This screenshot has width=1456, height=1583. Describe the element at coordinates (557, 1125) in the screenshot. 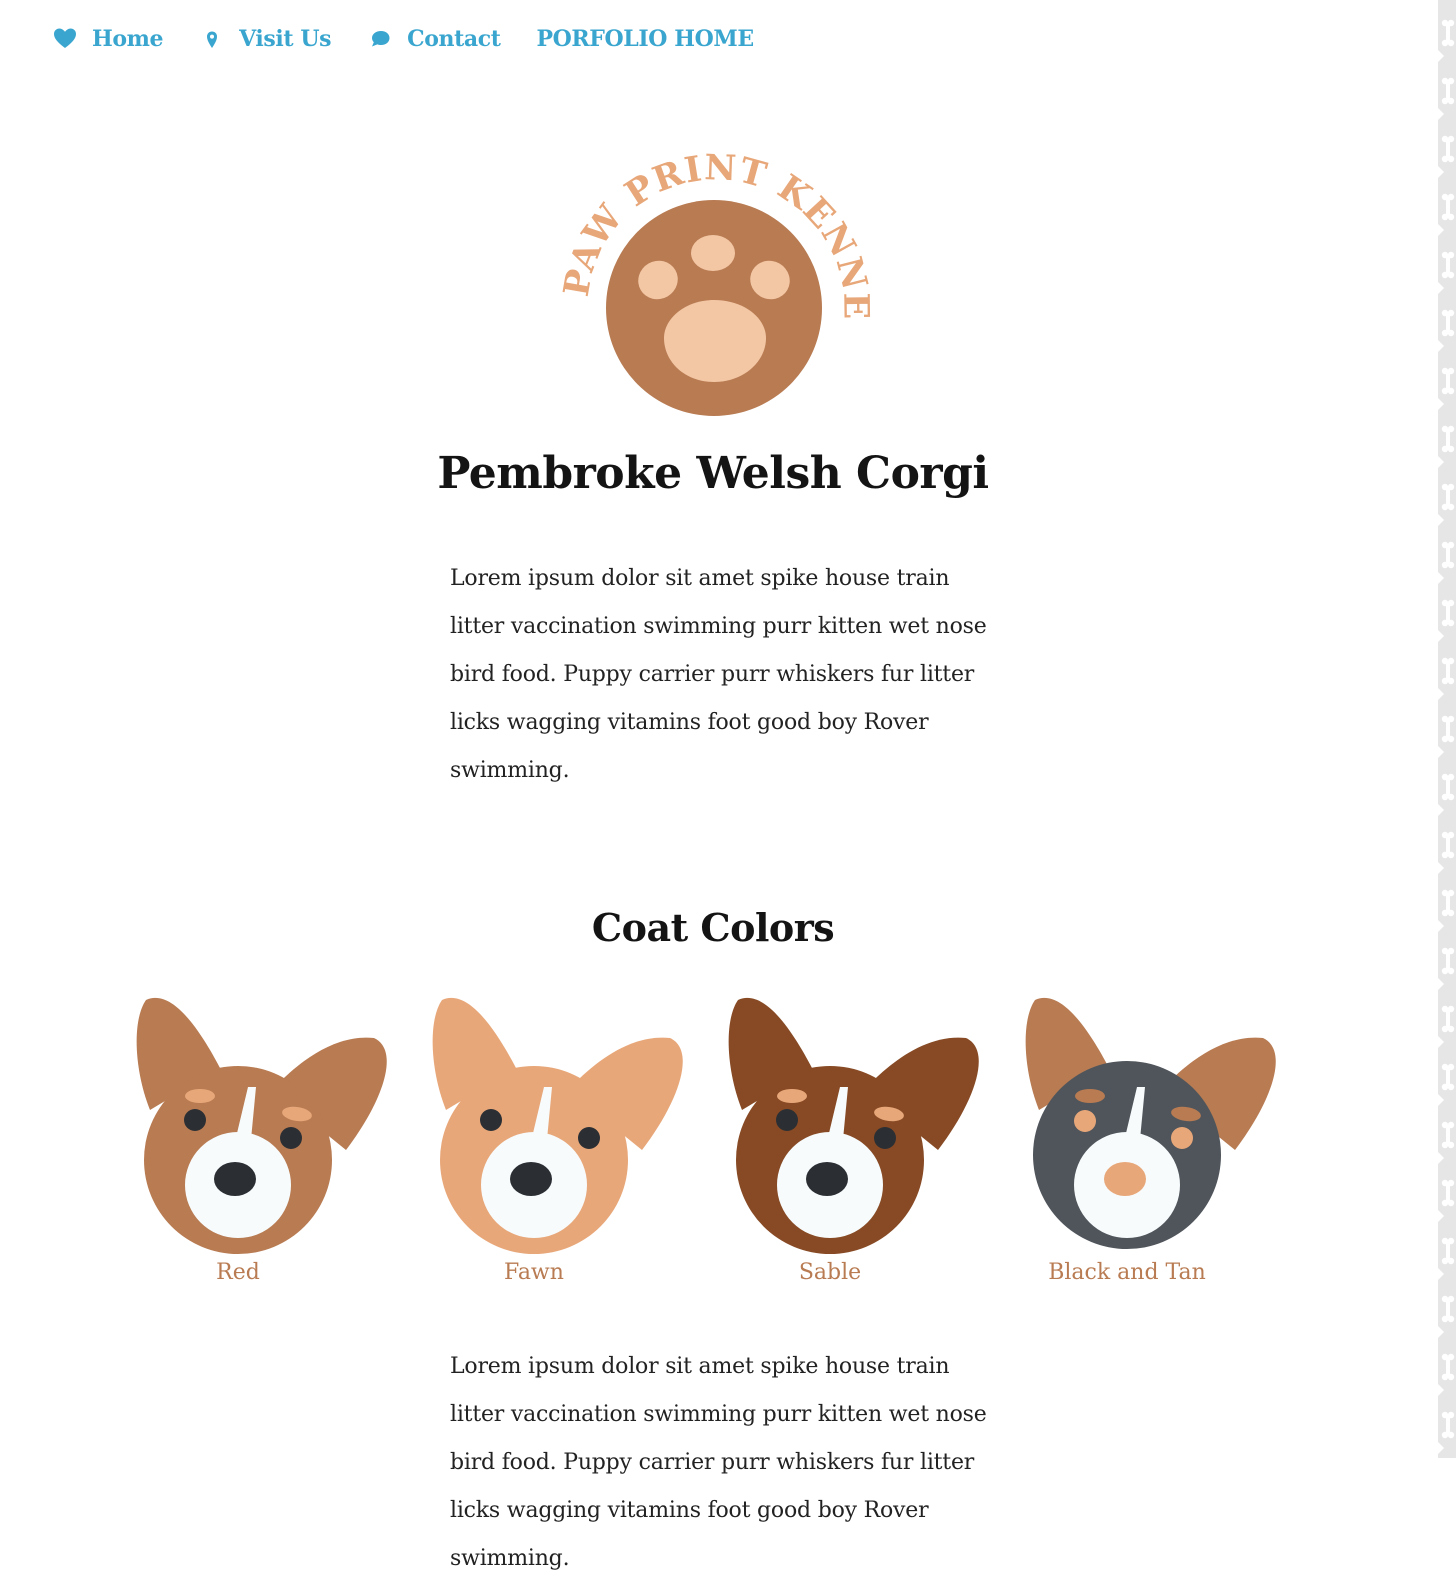

I see `corgi-fawn-icon` at that location.